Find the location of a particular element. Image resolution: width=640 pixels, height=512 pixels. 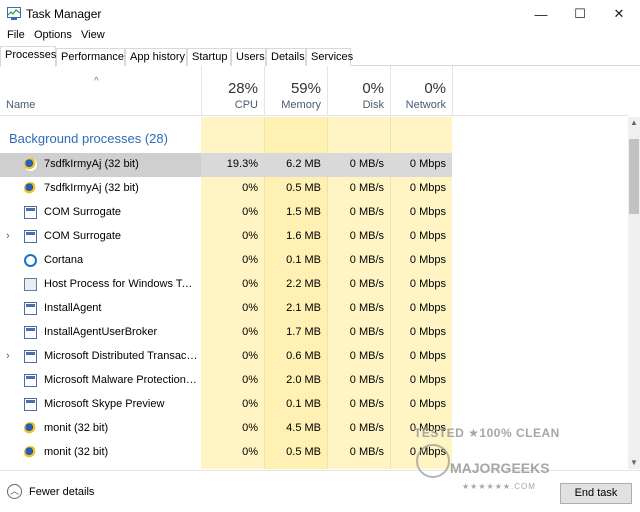

sort-up-icon: ^ is located at coordinates (96, 81).